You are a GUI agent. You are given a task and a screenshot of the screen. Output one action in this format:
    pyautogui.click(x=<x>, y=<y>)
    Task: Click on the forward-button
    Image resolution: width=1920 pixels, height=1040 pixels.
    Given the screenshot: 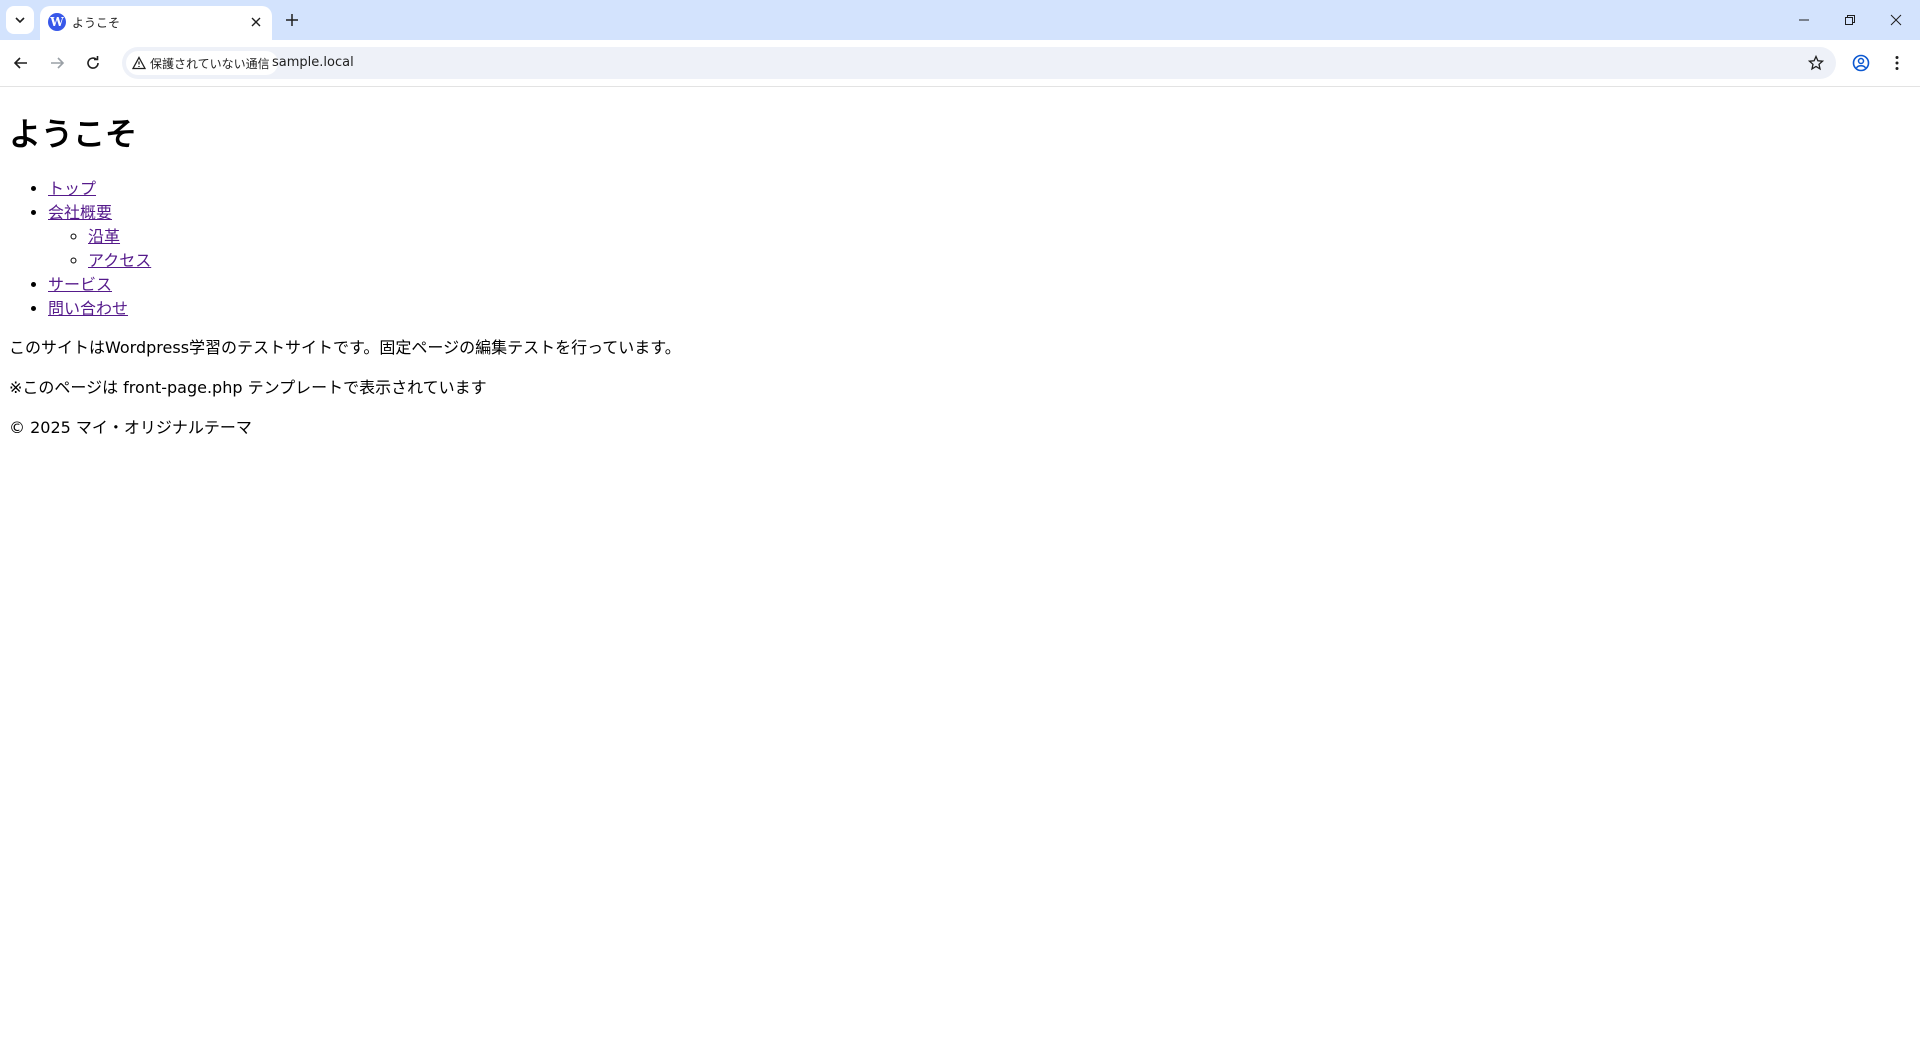 What is the action you would take?
    pyautogui.click(x=57, y=63)
    